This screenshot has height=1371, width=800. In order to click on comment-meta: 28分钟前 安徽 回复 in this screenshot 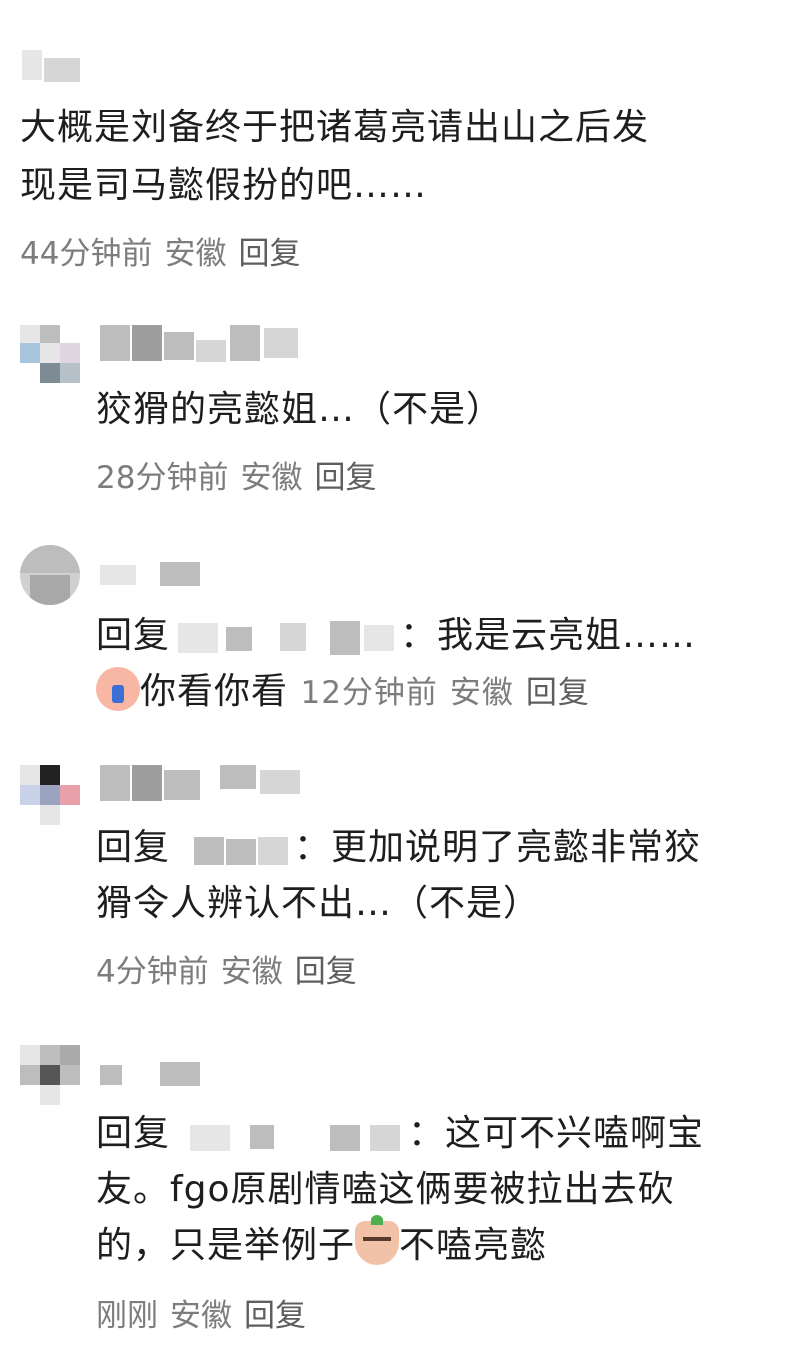, I will do `click(236, 474)`.